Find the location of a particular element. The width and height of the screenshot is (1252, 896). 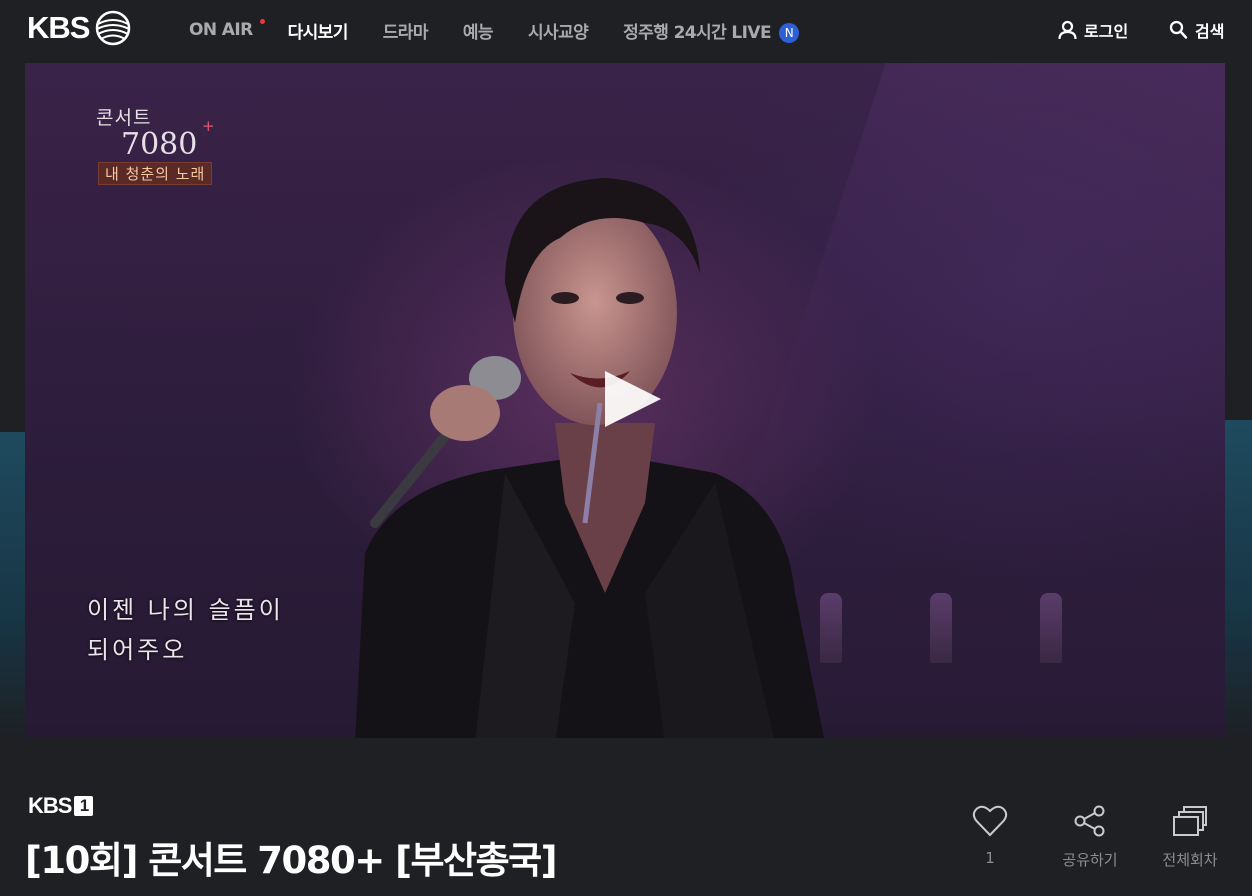

nav-item-drama: 드라마 is located at coordinates (405, 30).